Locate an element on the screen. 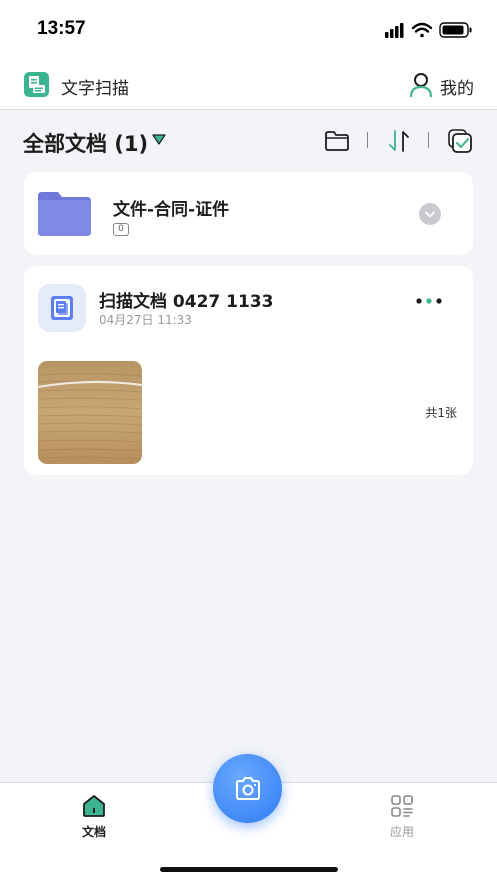  app-header: 文字扫描 我的 is located at coordinates (248, 85).